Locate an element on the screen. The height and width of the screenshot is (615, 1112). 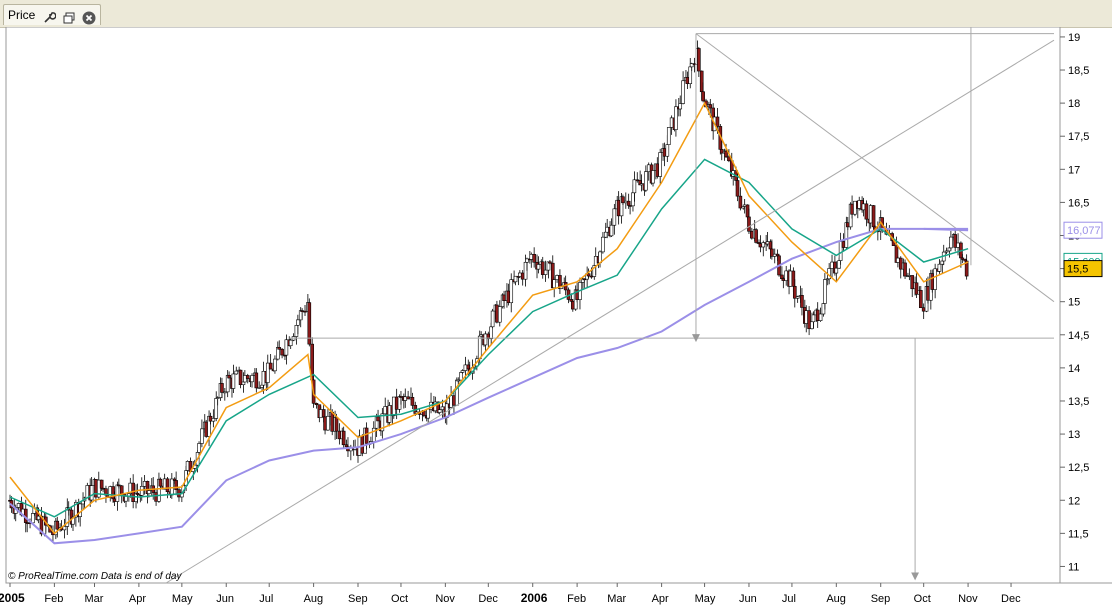
watermark: © ProRealTime.com Data is end of day is located at coordinates (95, 576).